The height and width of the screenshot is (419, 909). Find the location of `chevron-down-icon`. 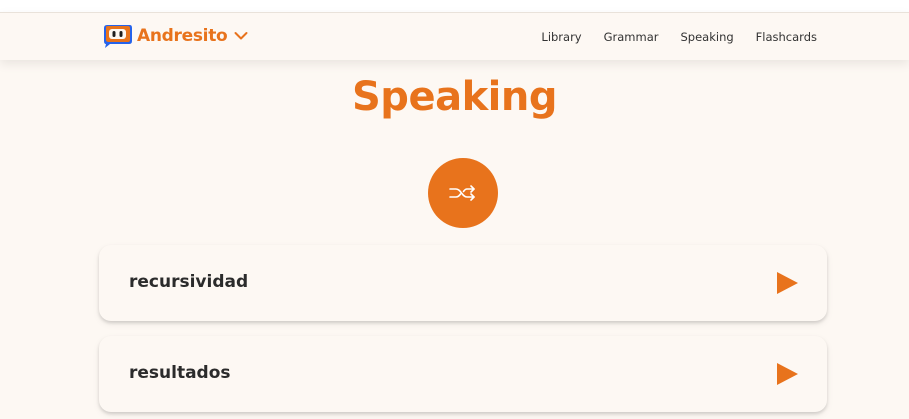

chevron-down-icon is located at coordinates (241, 36).